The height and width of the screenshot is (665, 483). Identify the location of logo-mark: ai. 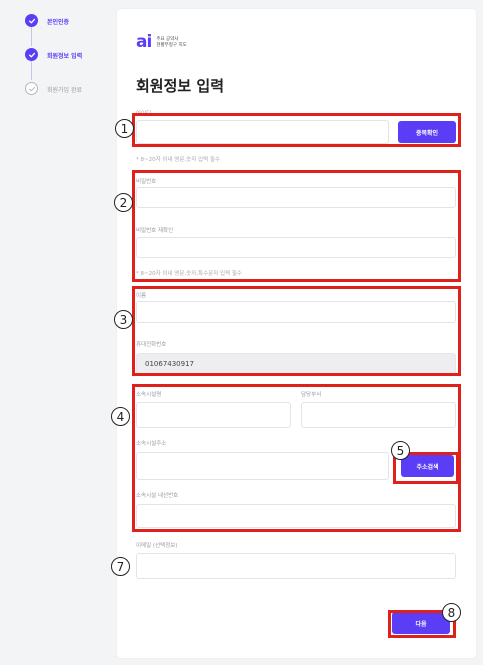
(144, 42).